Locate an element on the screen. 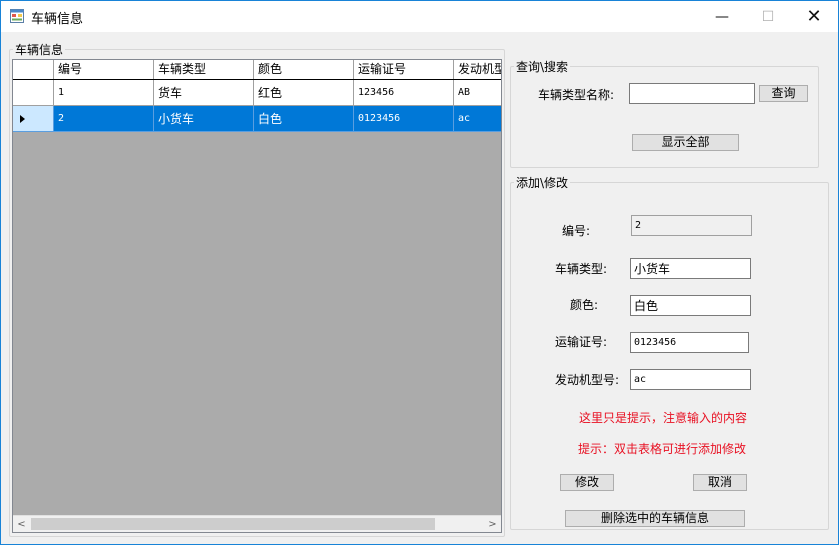 The width and height of the screenshot is (839, 545). close-icon: ✕ is located at coordinates (814, 16).